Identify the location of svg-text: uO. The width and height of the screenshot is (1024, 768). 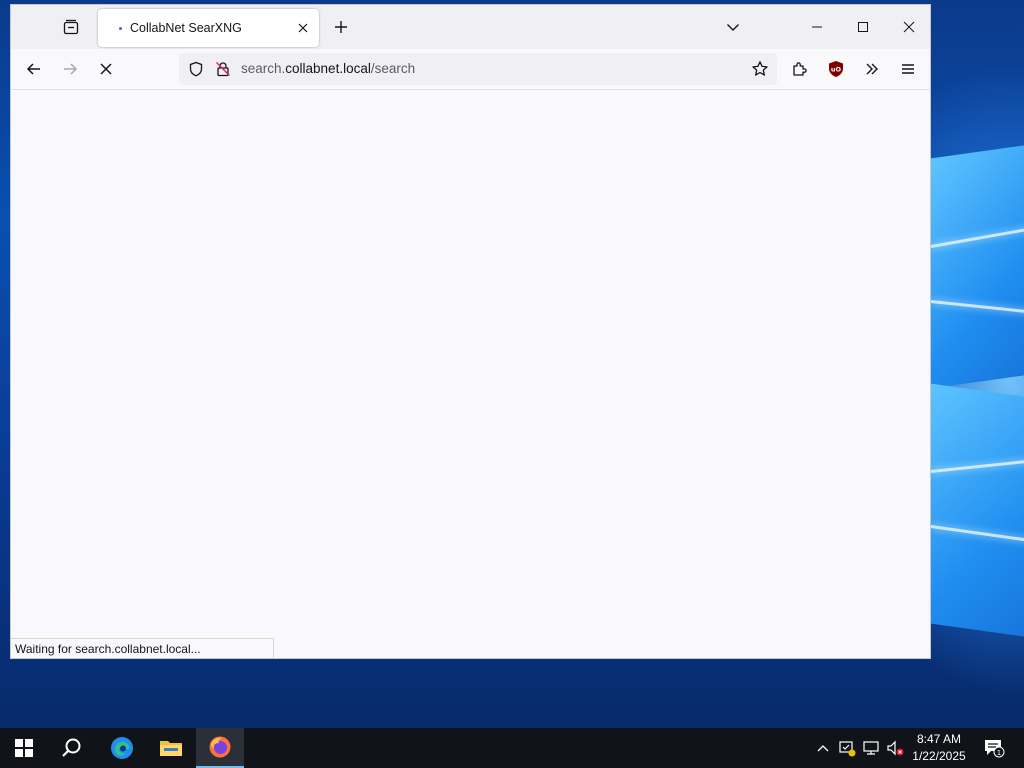
(836, 70).